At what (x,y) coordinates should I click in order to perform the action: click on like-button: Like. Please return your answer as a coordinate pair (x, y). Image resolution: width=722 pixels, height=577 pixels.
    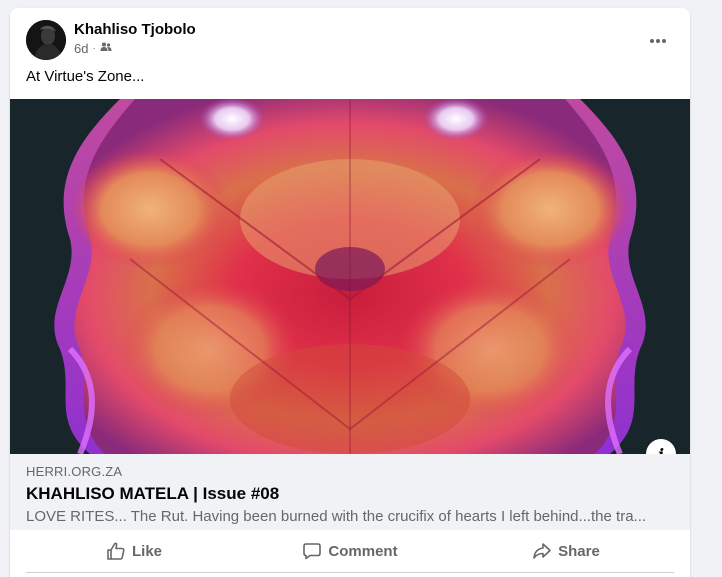
    Looking at the image, I should click on (134, 551).